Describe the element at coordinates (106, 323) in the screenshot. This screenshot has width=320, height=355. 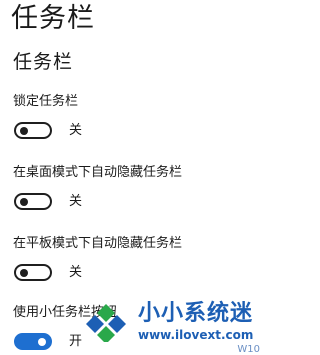
I see `watermark-logo-icon` at that location.